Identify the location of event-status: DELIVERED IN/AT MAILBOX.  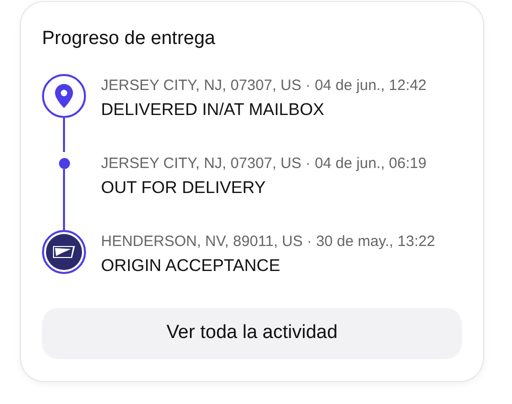
(213, 110).